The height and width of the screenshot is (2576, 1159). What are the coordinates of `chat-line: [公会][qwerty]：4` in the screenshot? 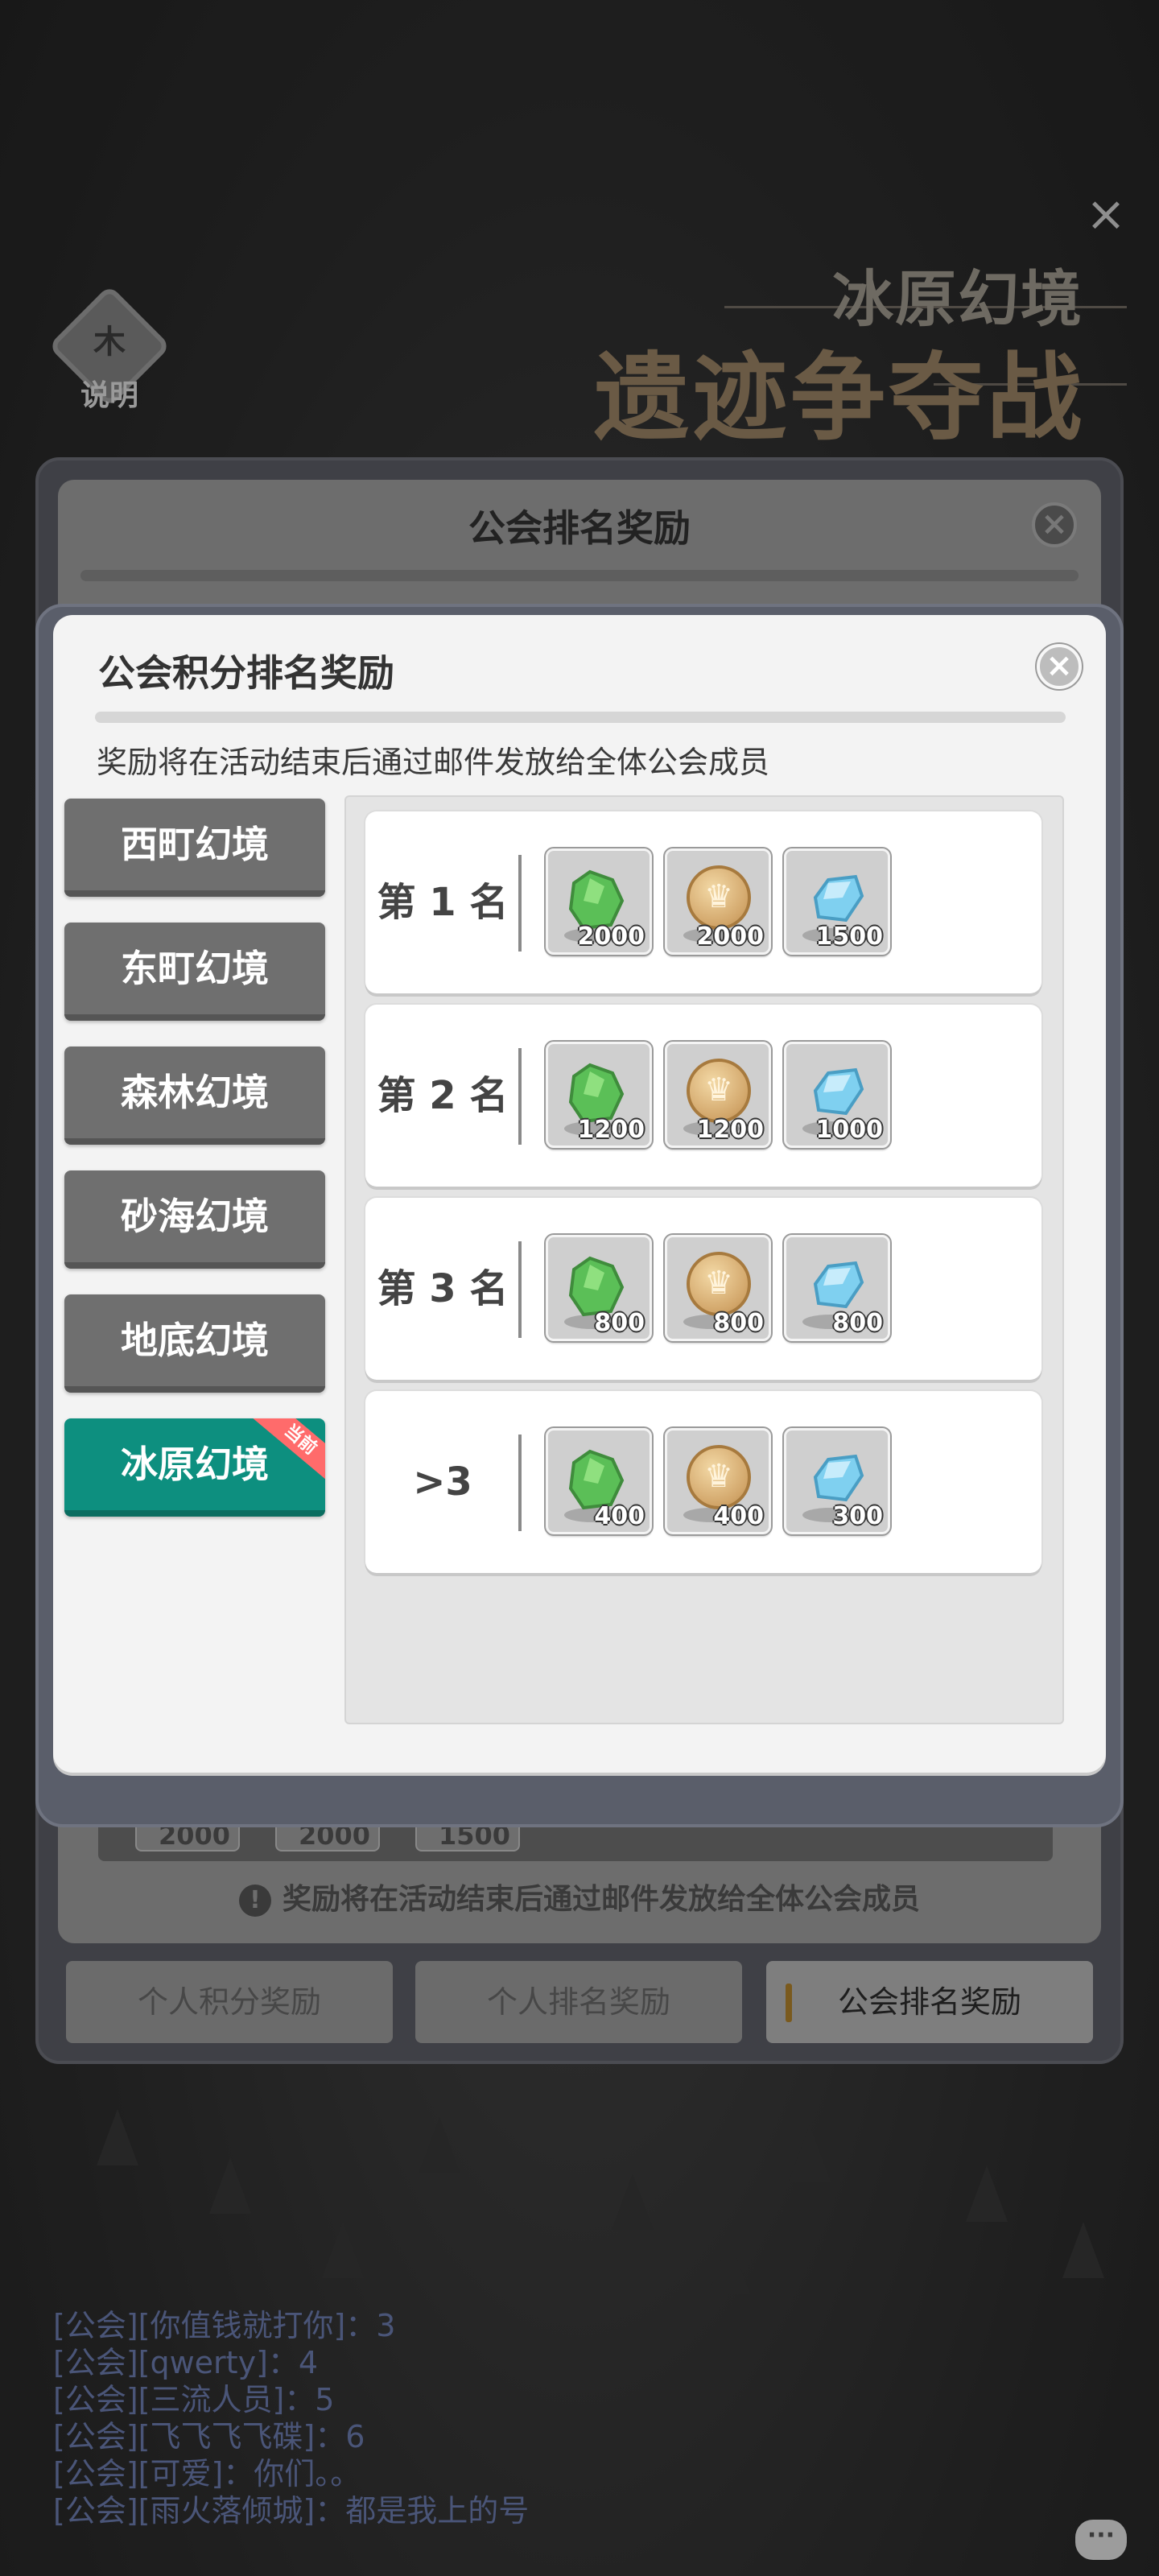 It's located at (186, 2362).